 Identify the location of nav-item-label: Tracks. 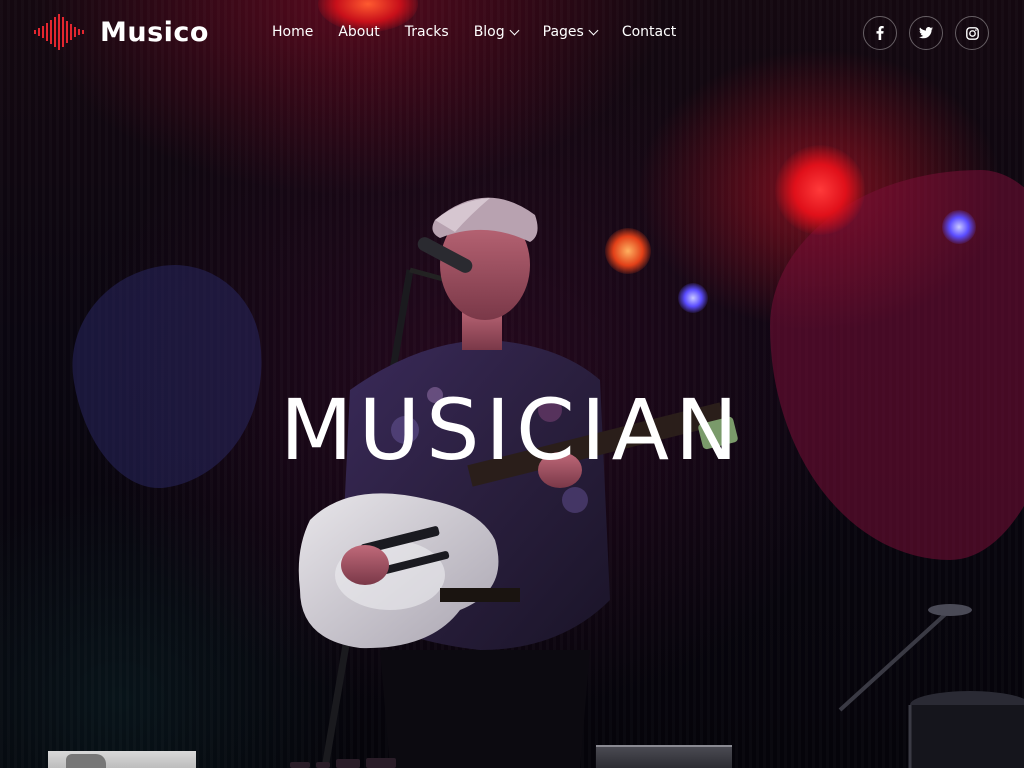
(426, 32).